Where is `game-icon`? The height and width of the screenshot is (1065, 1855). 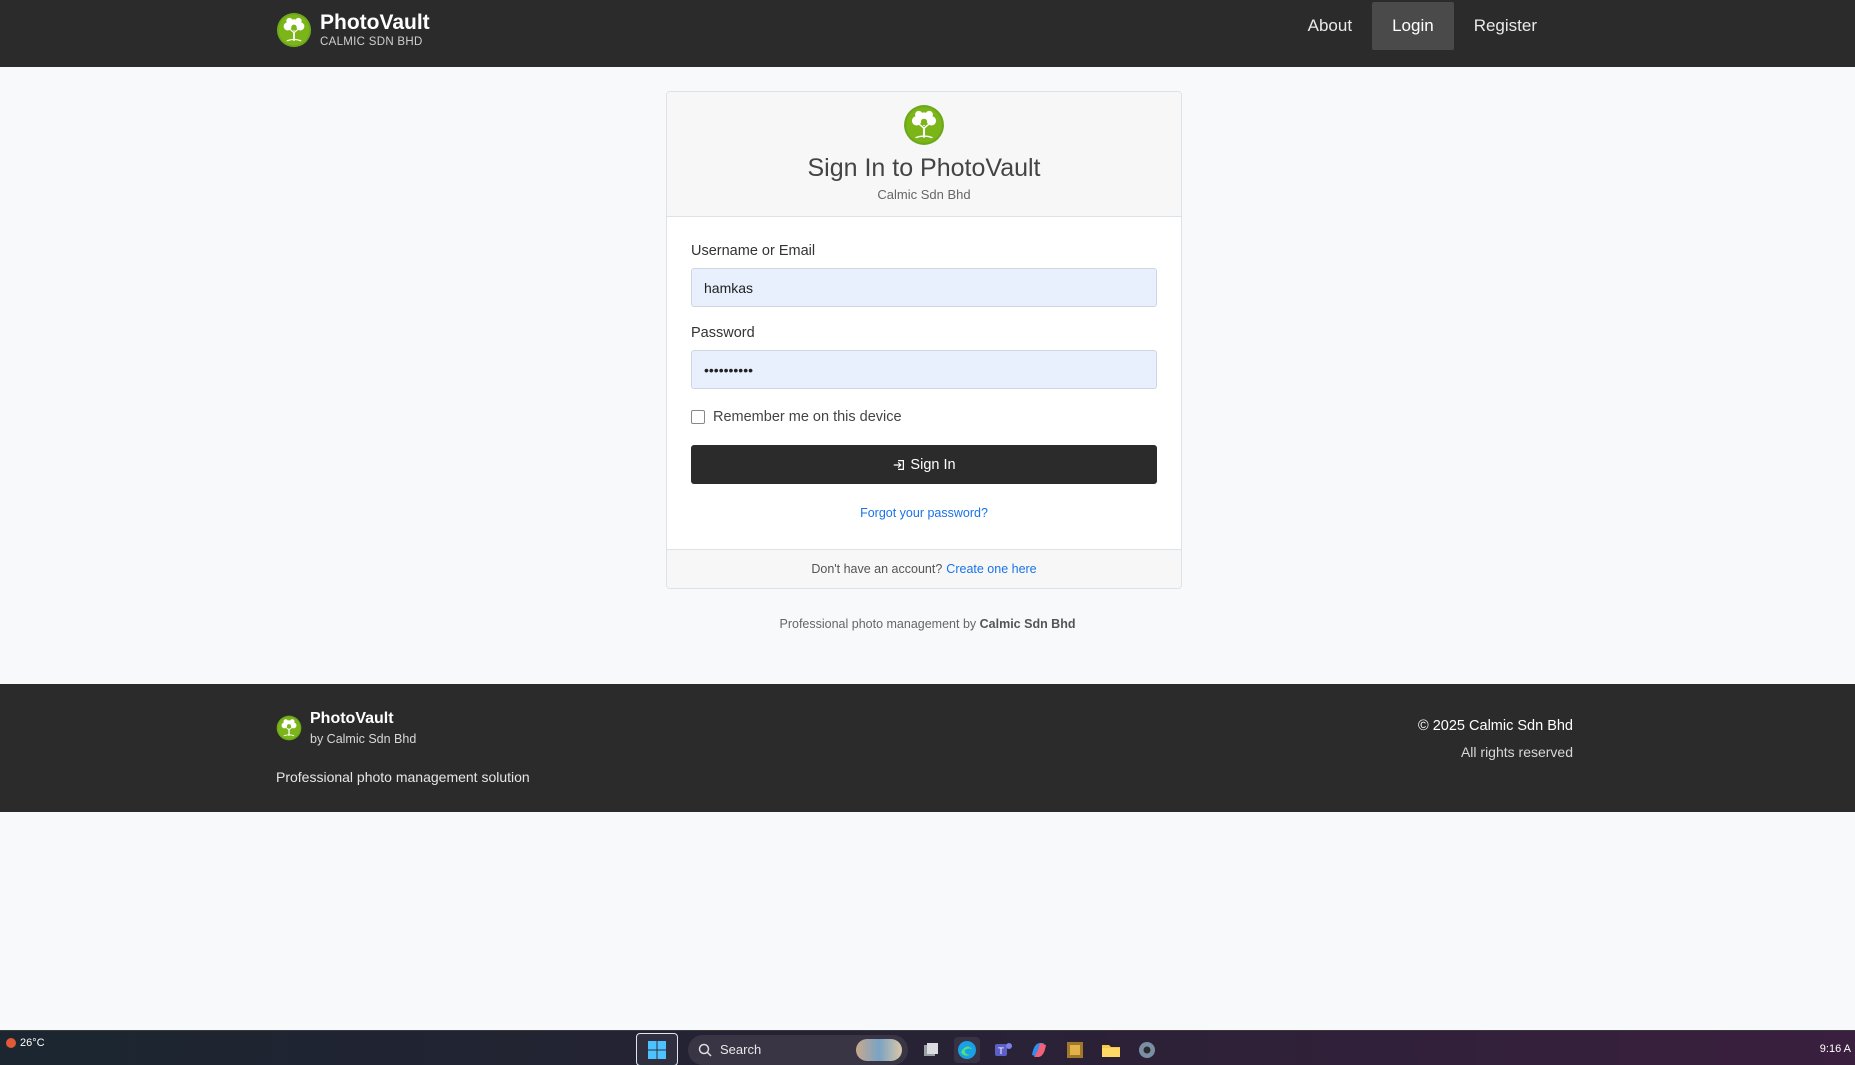
game-icon is located at coordinates (1075, 1050).